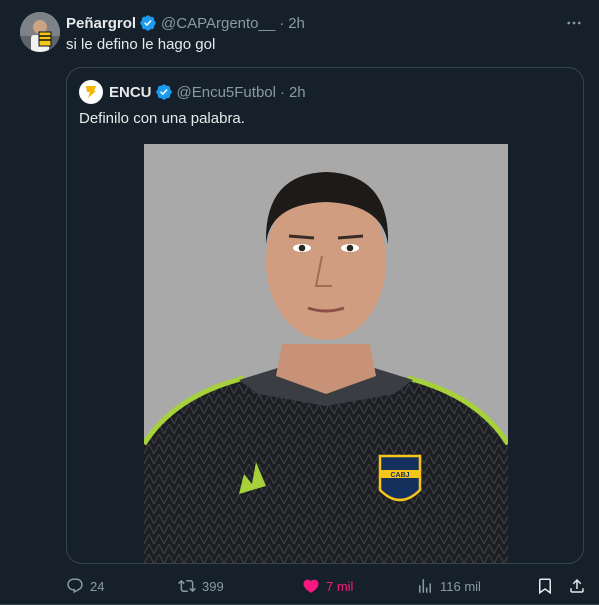 The width and height of the screenshot is (599, 605). I want to click on tweet-header: Peñargrol @CAPArgento__ · 2h, so click(324, 23).